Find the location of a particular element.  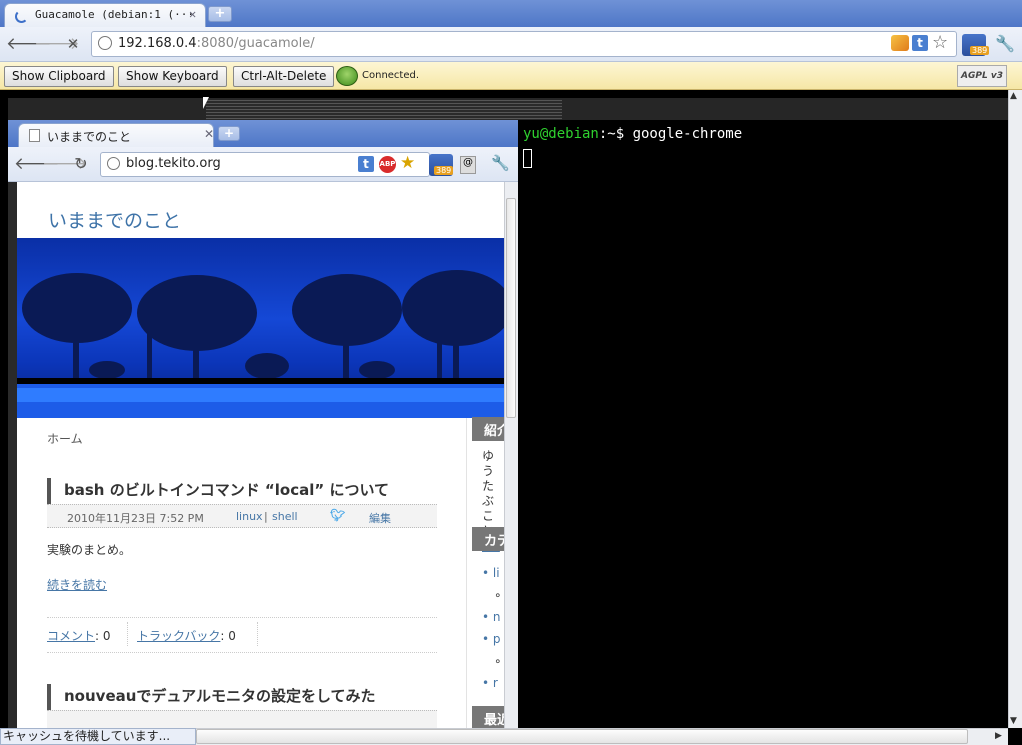

intro-line: たぶ is located at coordinates (488, 493).